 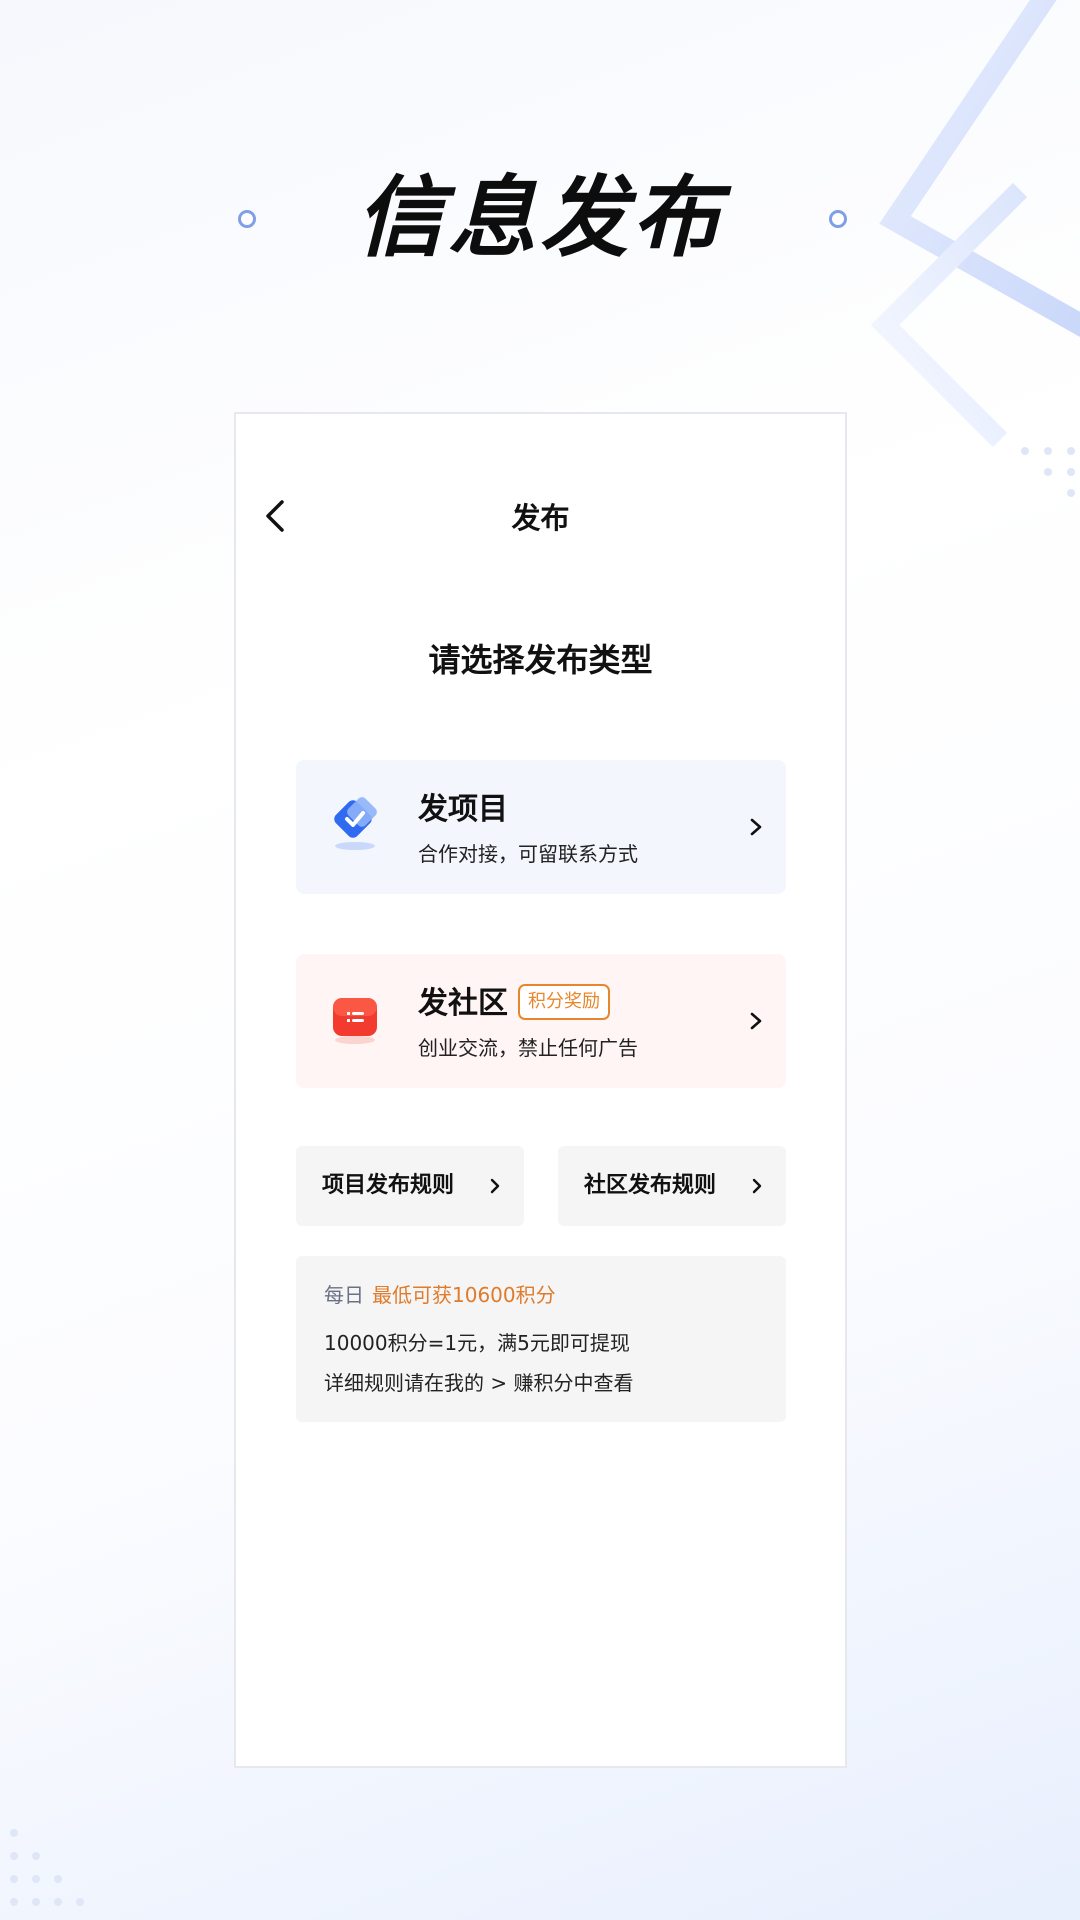 What do you see at coordinates (463, 809) in the screenshot?
I see `option-title: 发项目` at bounding box center [463, 809].